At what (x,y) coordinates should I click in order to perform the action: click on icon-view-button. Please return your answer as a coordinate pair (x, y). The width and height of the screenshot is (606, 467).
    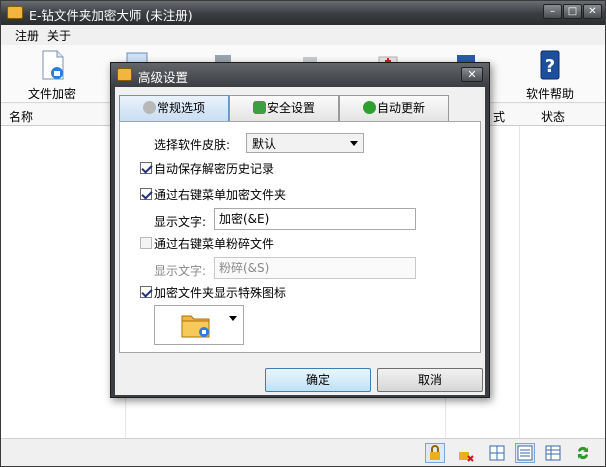
    Looking at the image, I should click on (497, 453).